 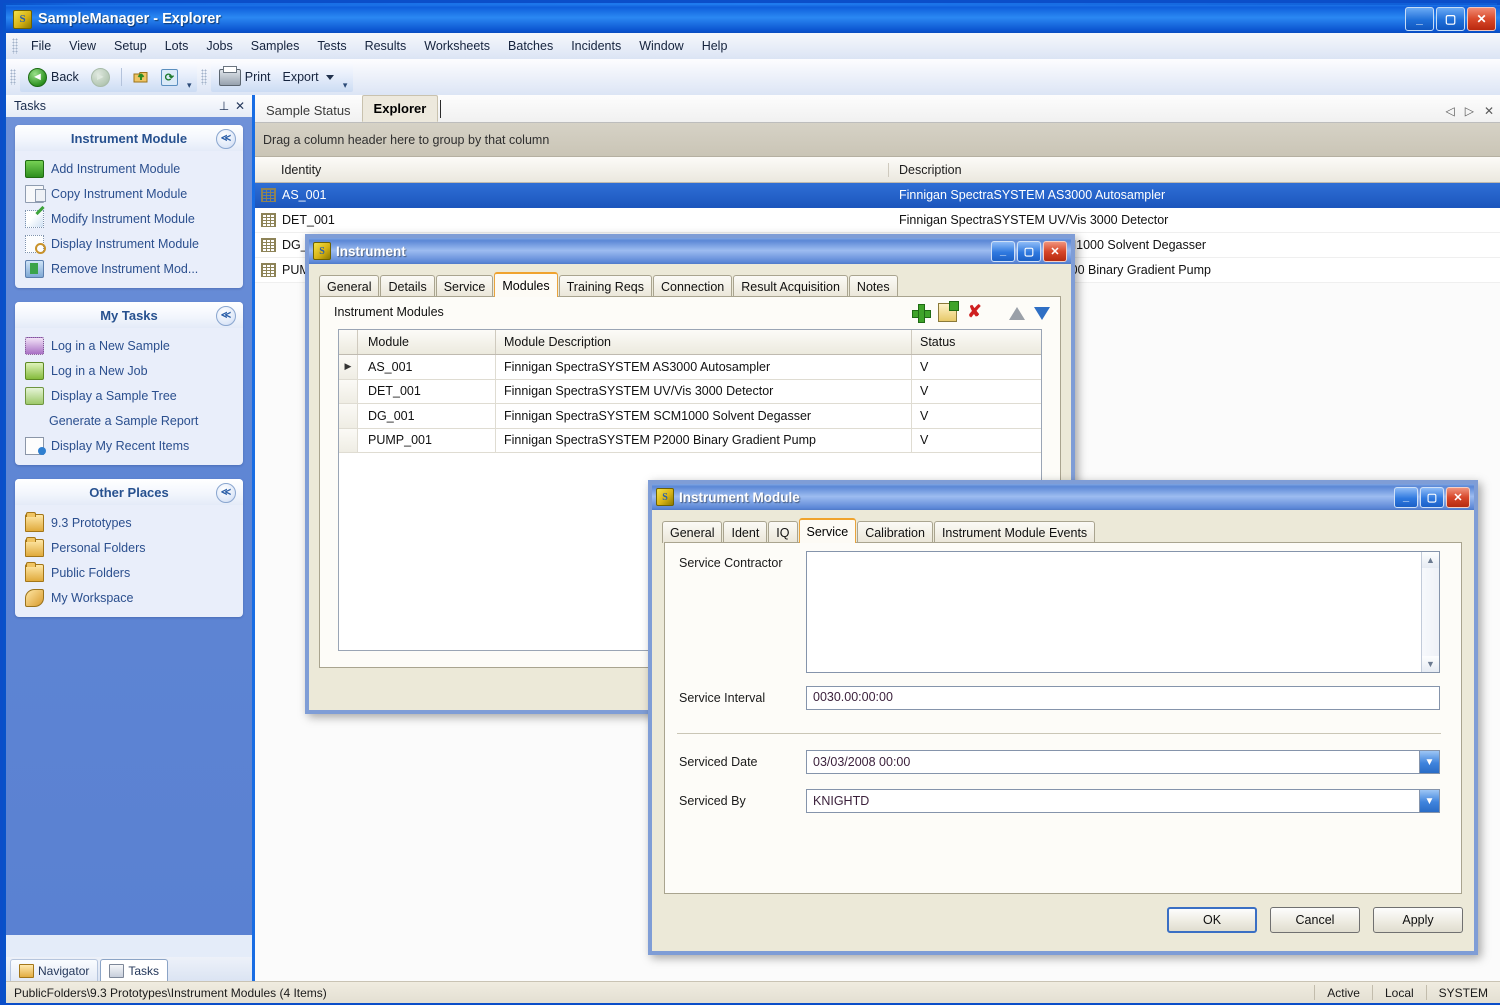 I want to click on menubar-grip, so click(x=15, y=46).